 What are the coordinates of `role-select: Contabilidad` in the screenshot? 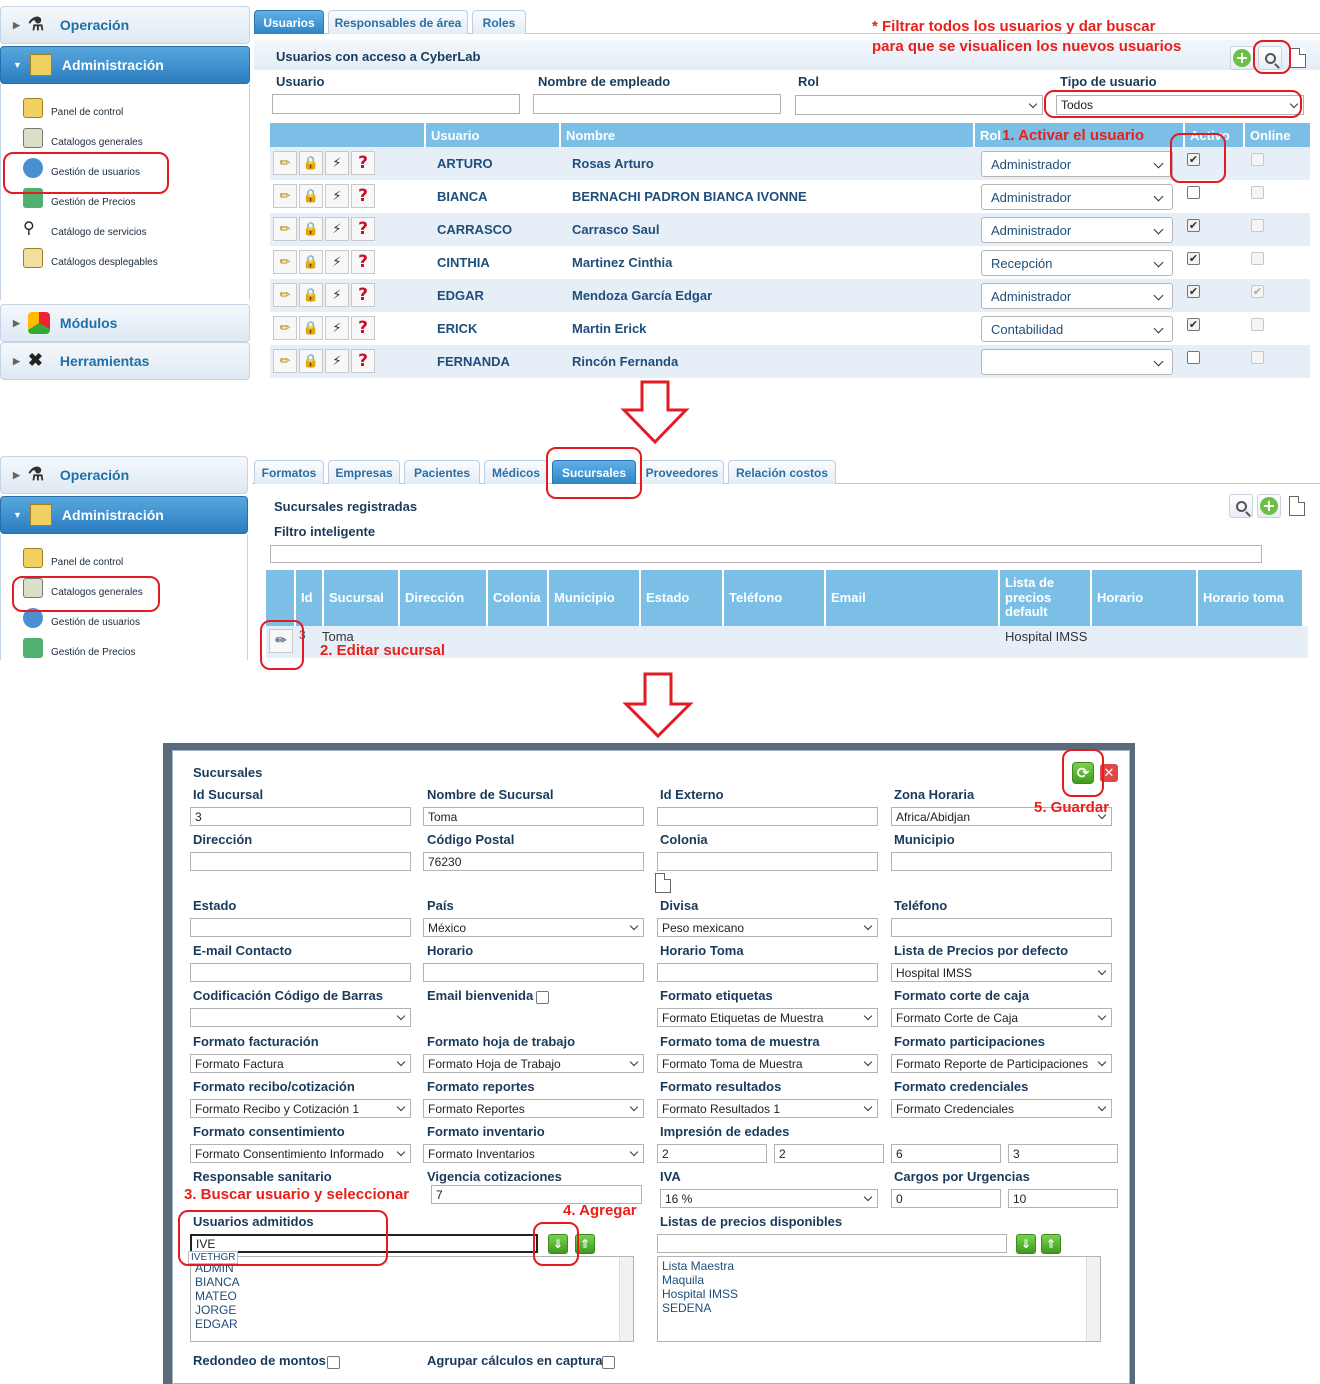 It's located at (1077, 329).